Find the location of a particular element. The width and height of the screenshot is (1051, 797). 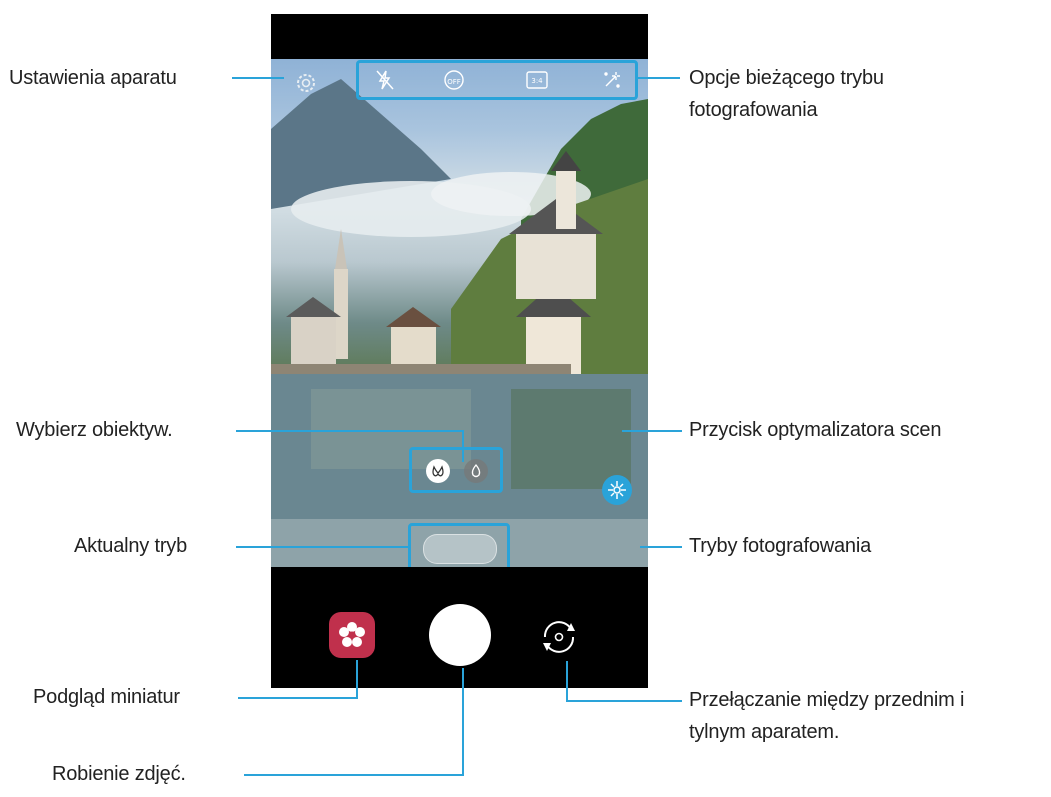

line-take-pictures-h is located at coordinates (354, 775).